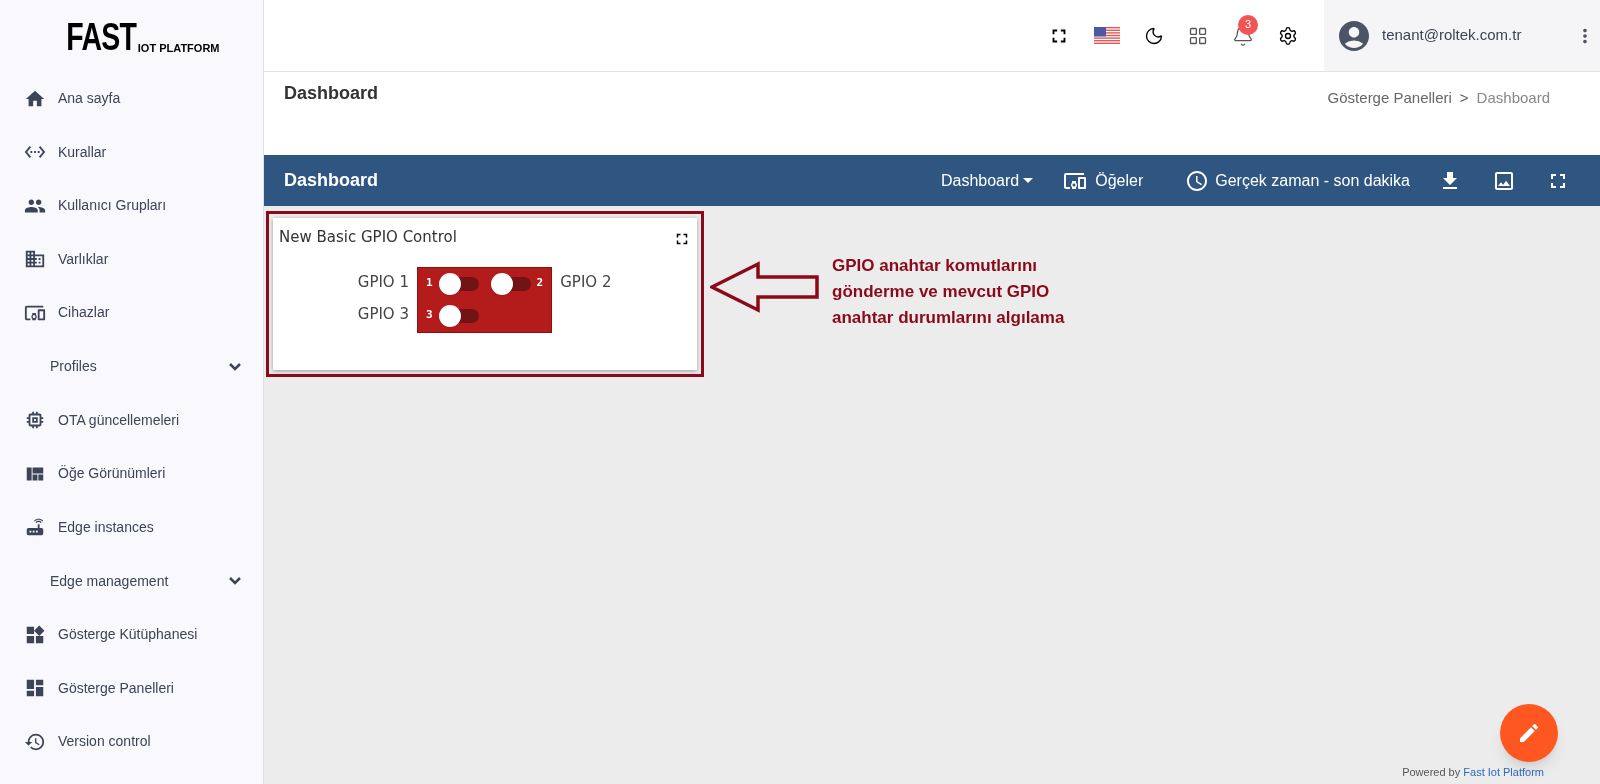 This screenshot has width=1600, height=784. I want to click on logo: FASTIOT PLATFORM, so click(142, 37).